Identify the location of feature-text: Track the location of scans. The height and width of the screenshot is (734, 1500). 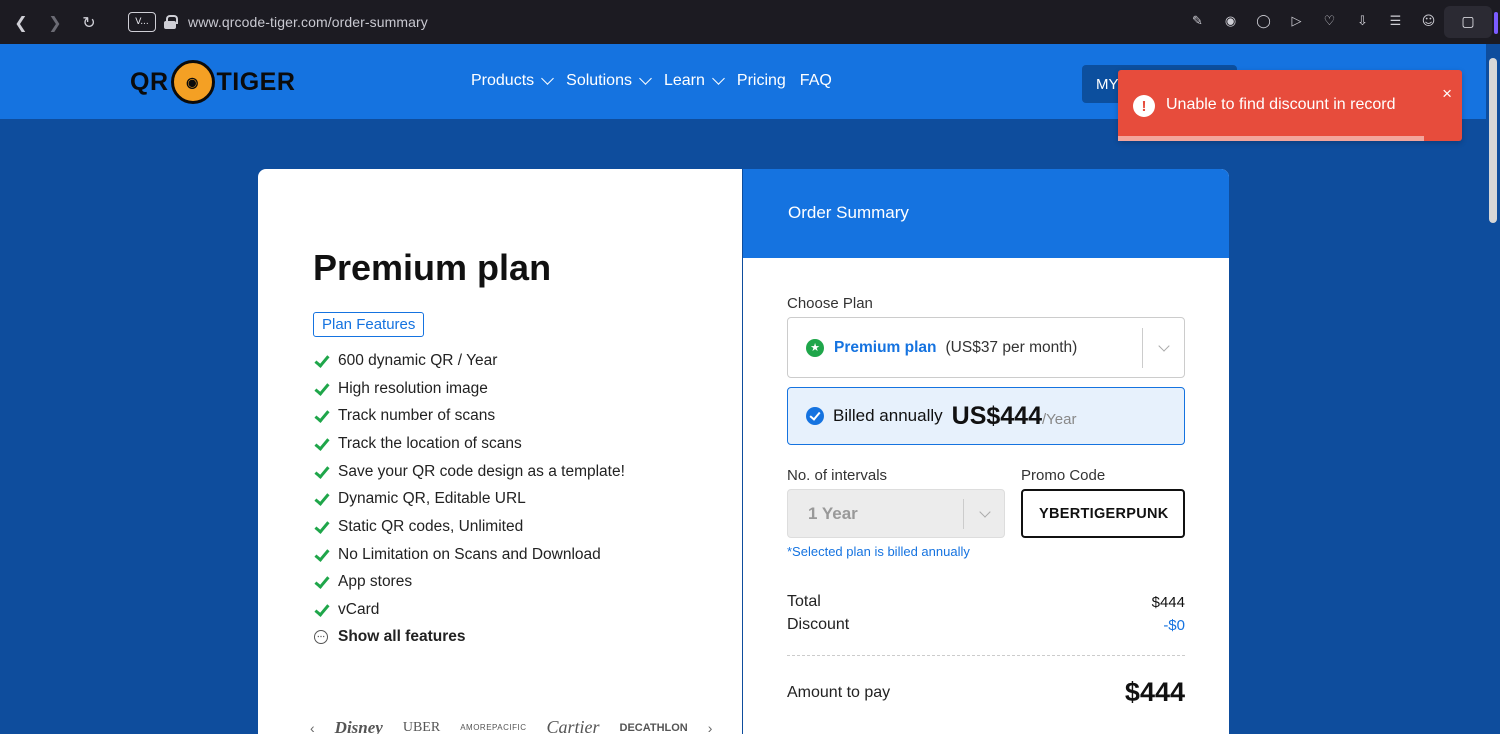
(430, 443).